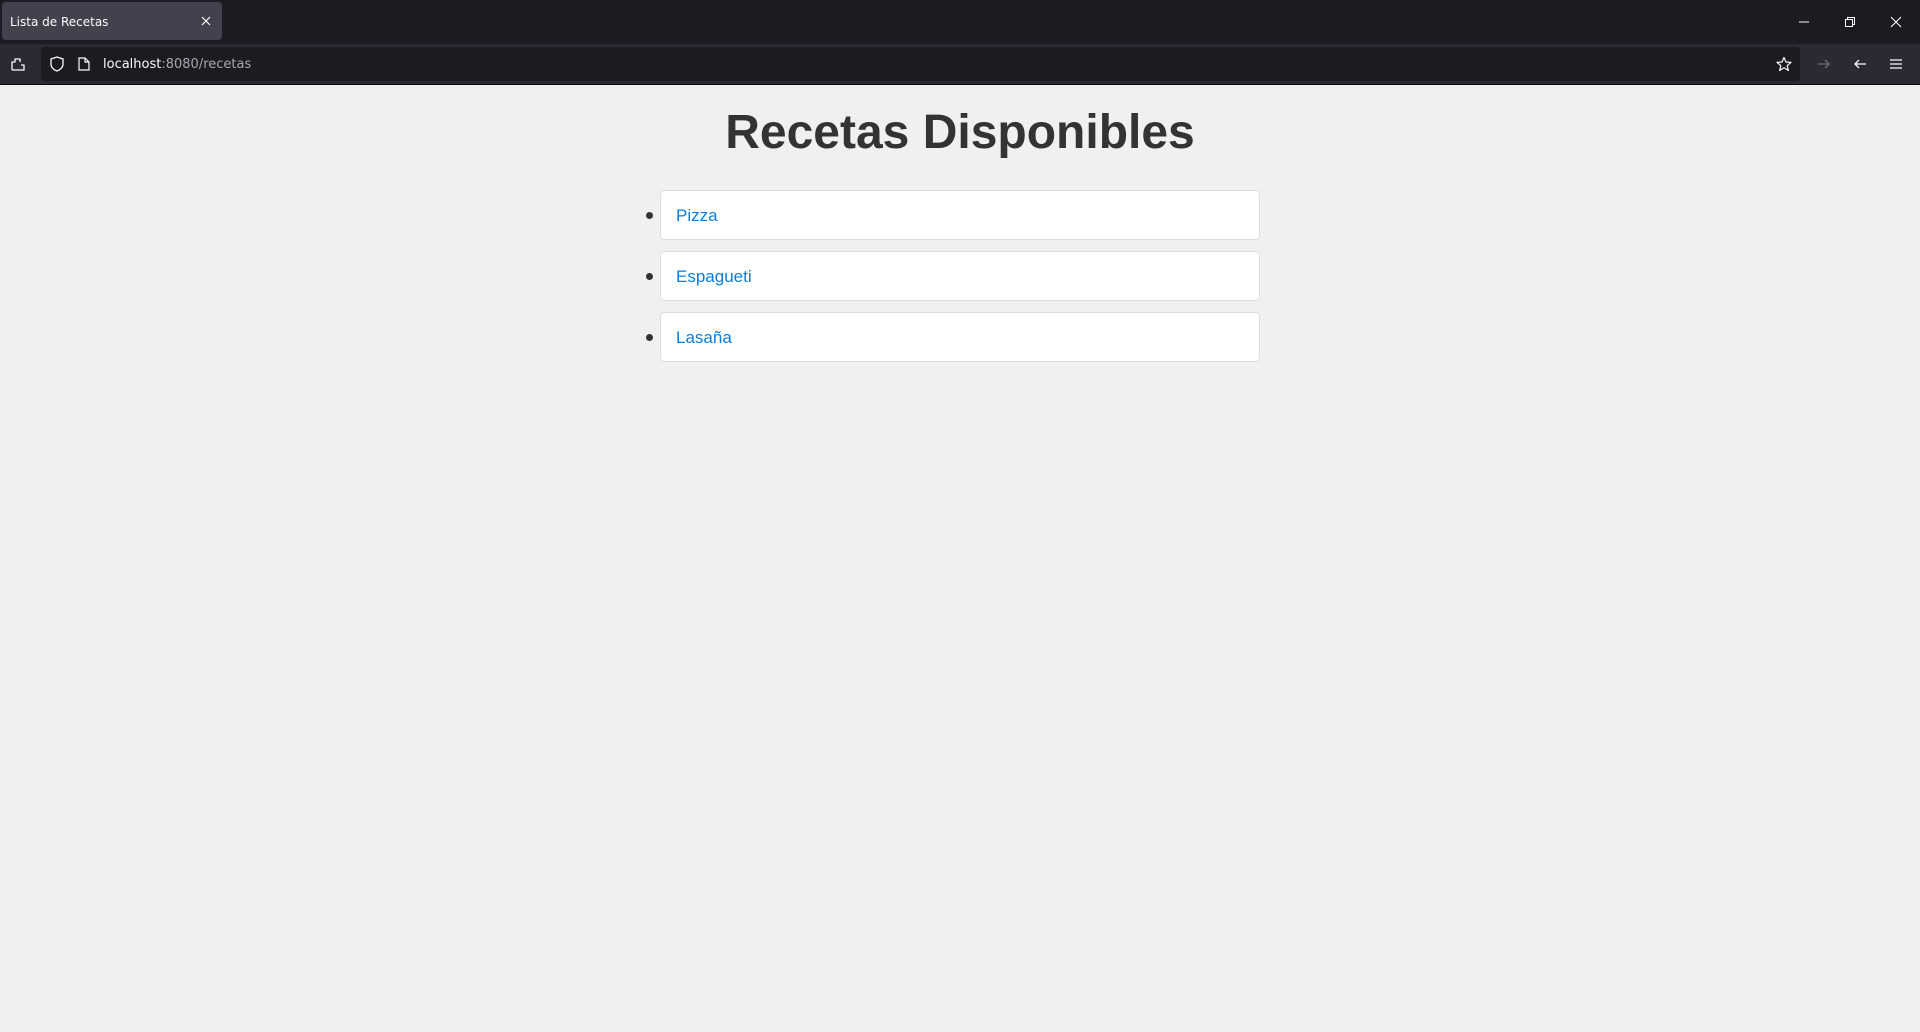 This screenshot has width=1920, height=1032. What do you see at coordinates (206, 21) in the screenshot?
I see `close-tab-icon` at bounding box center [206, 21].